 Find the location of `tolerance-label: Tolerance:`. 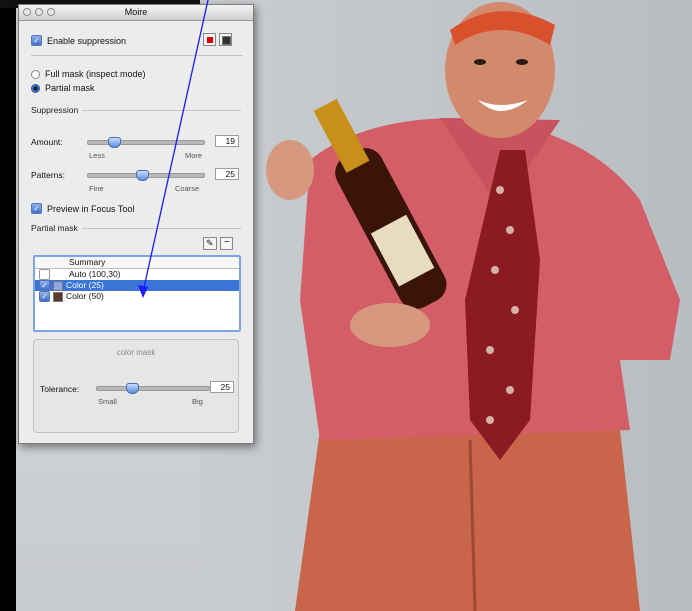

tolerance-label: Tolerance: is located at coordinates (60, 389).